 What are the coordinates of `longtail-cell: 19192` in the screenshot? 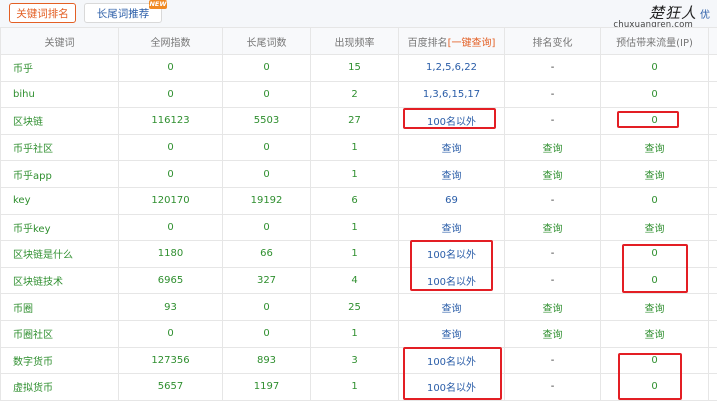 It's located at (267, 200).